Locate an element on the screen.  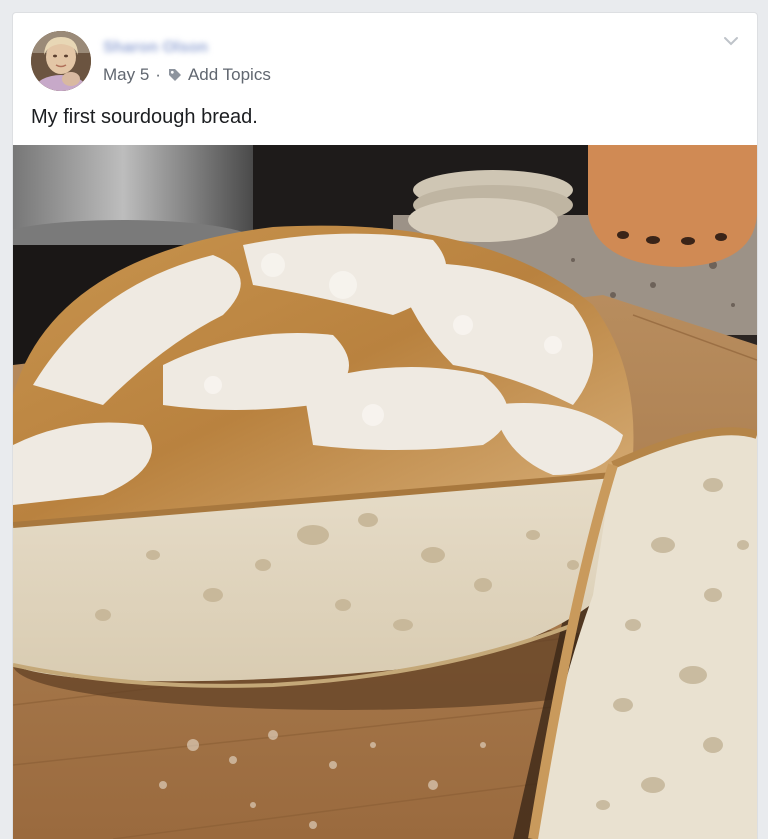
post-header: Sharon Olson May 5 · Add Topics is located at coordinates (385, 58).